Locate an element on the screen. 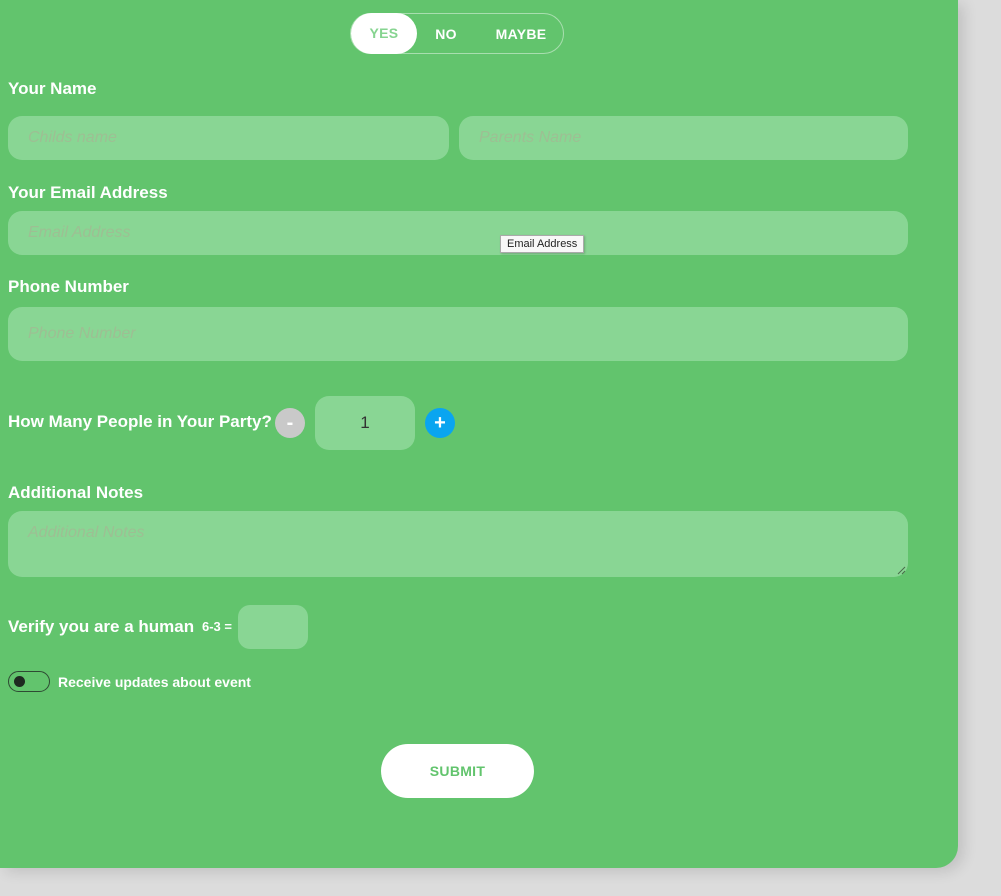 Image resolution: width=1001 pixels, height=896 pixels. email-tooltip: Email Address is located at coordinates (542, 244).